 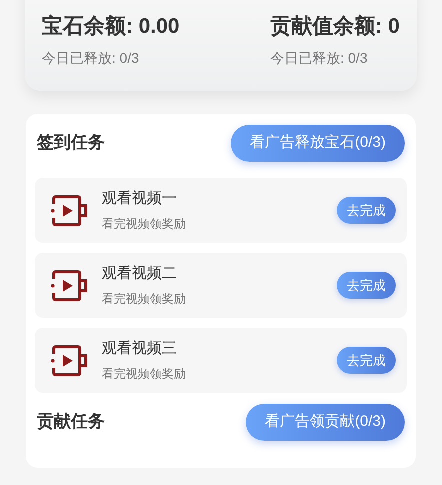 What do you see at coordinates (140, 199) in the screenshot?
I see `task-title: 观看视频一` at bounding box center [140, 199].